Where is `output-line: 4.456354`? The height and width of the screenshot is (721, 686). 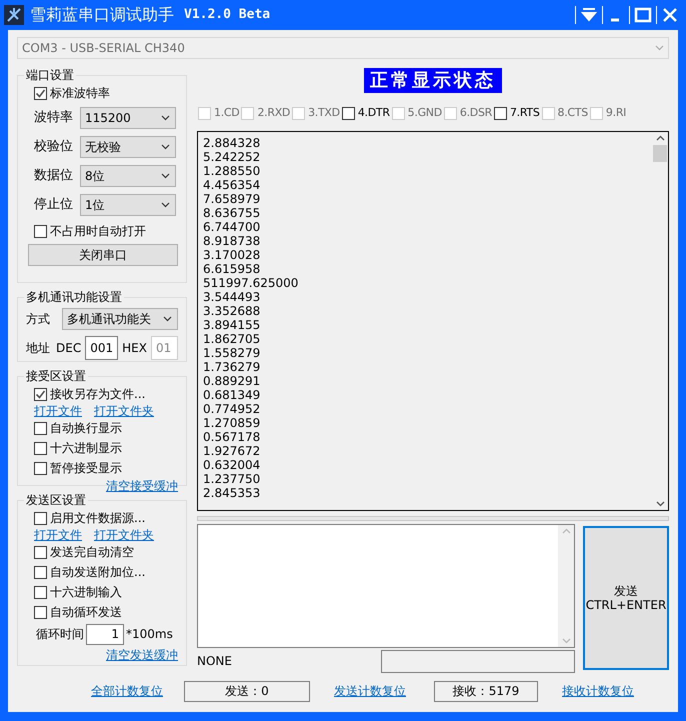
output-line: 4.456354 is located at coordinates (232, 185).